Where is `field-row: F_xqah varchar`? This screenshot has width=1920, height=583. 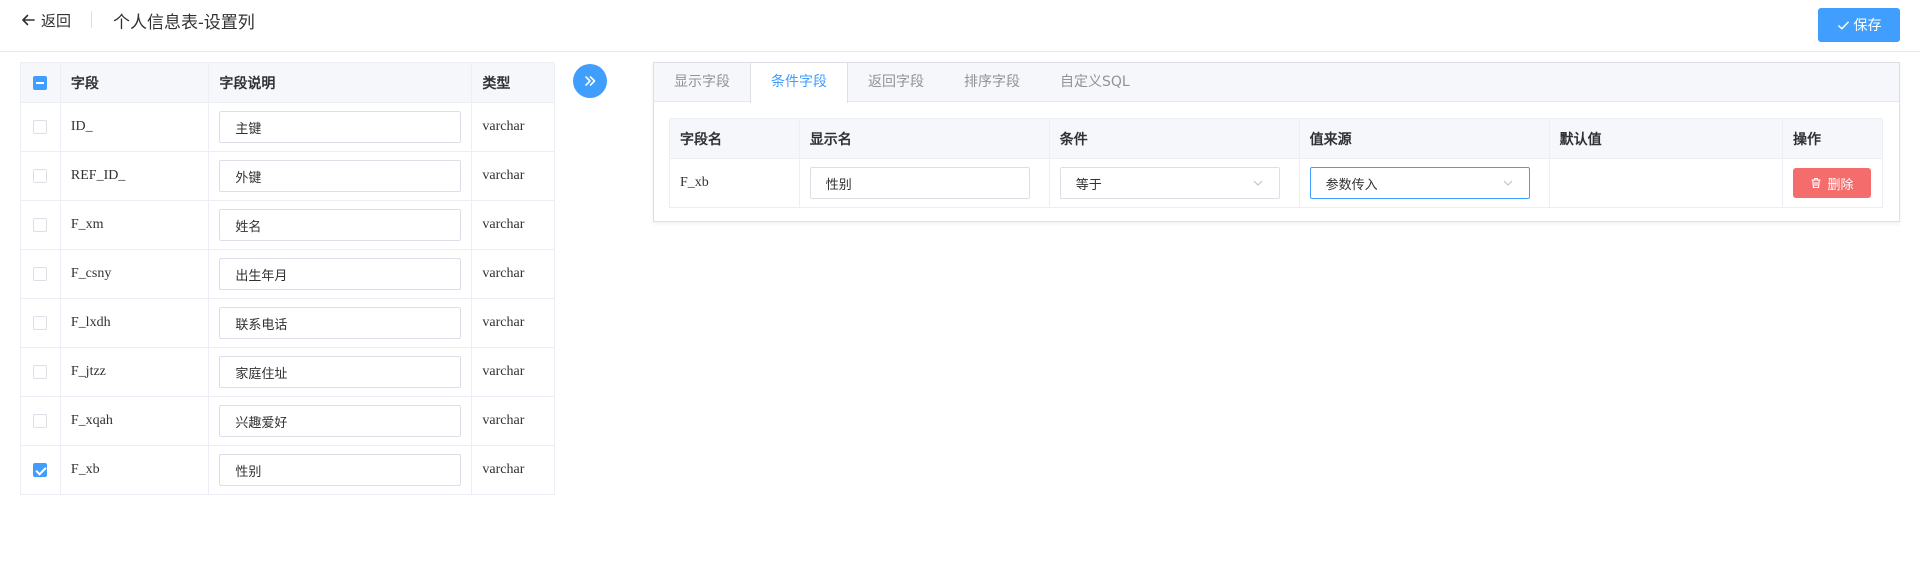
field-row: F_xqah varchar is located at coordinates (287, 421).